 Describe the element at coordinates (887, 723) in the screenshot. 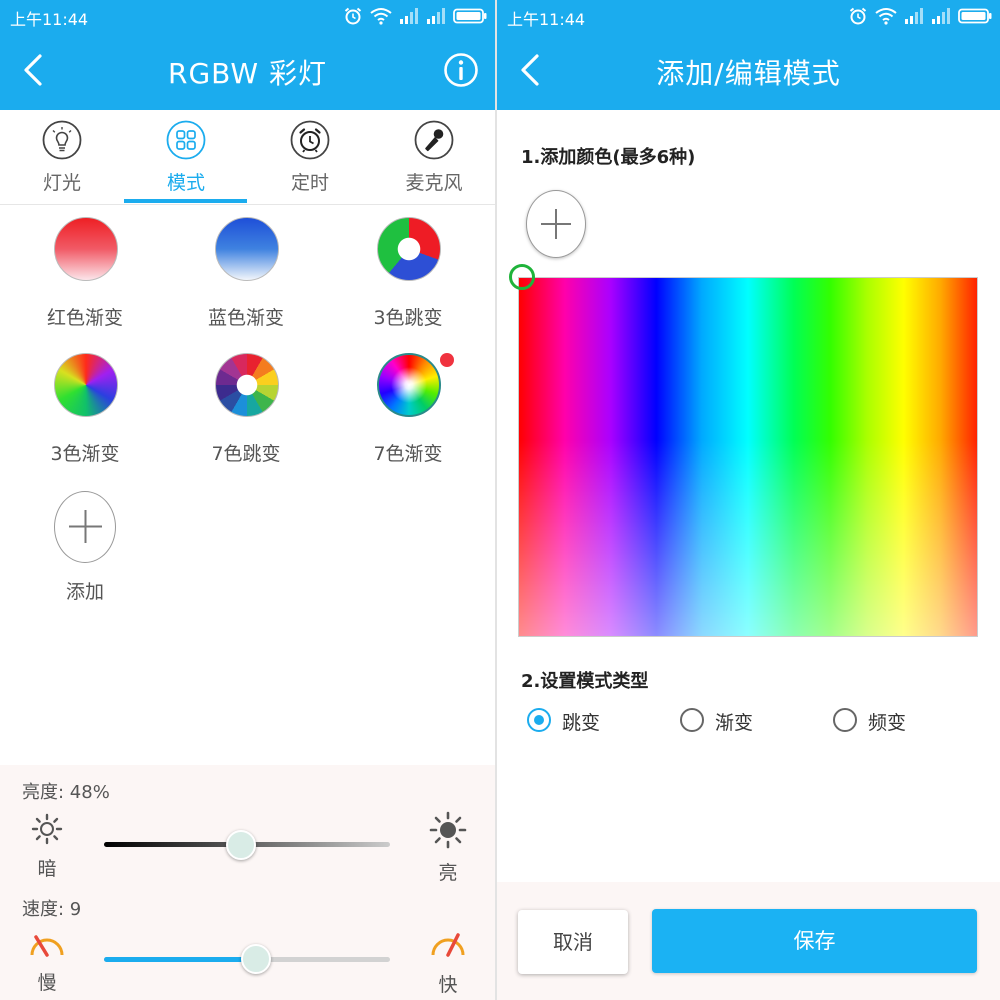

I see `radio-label: 频变` at that location.